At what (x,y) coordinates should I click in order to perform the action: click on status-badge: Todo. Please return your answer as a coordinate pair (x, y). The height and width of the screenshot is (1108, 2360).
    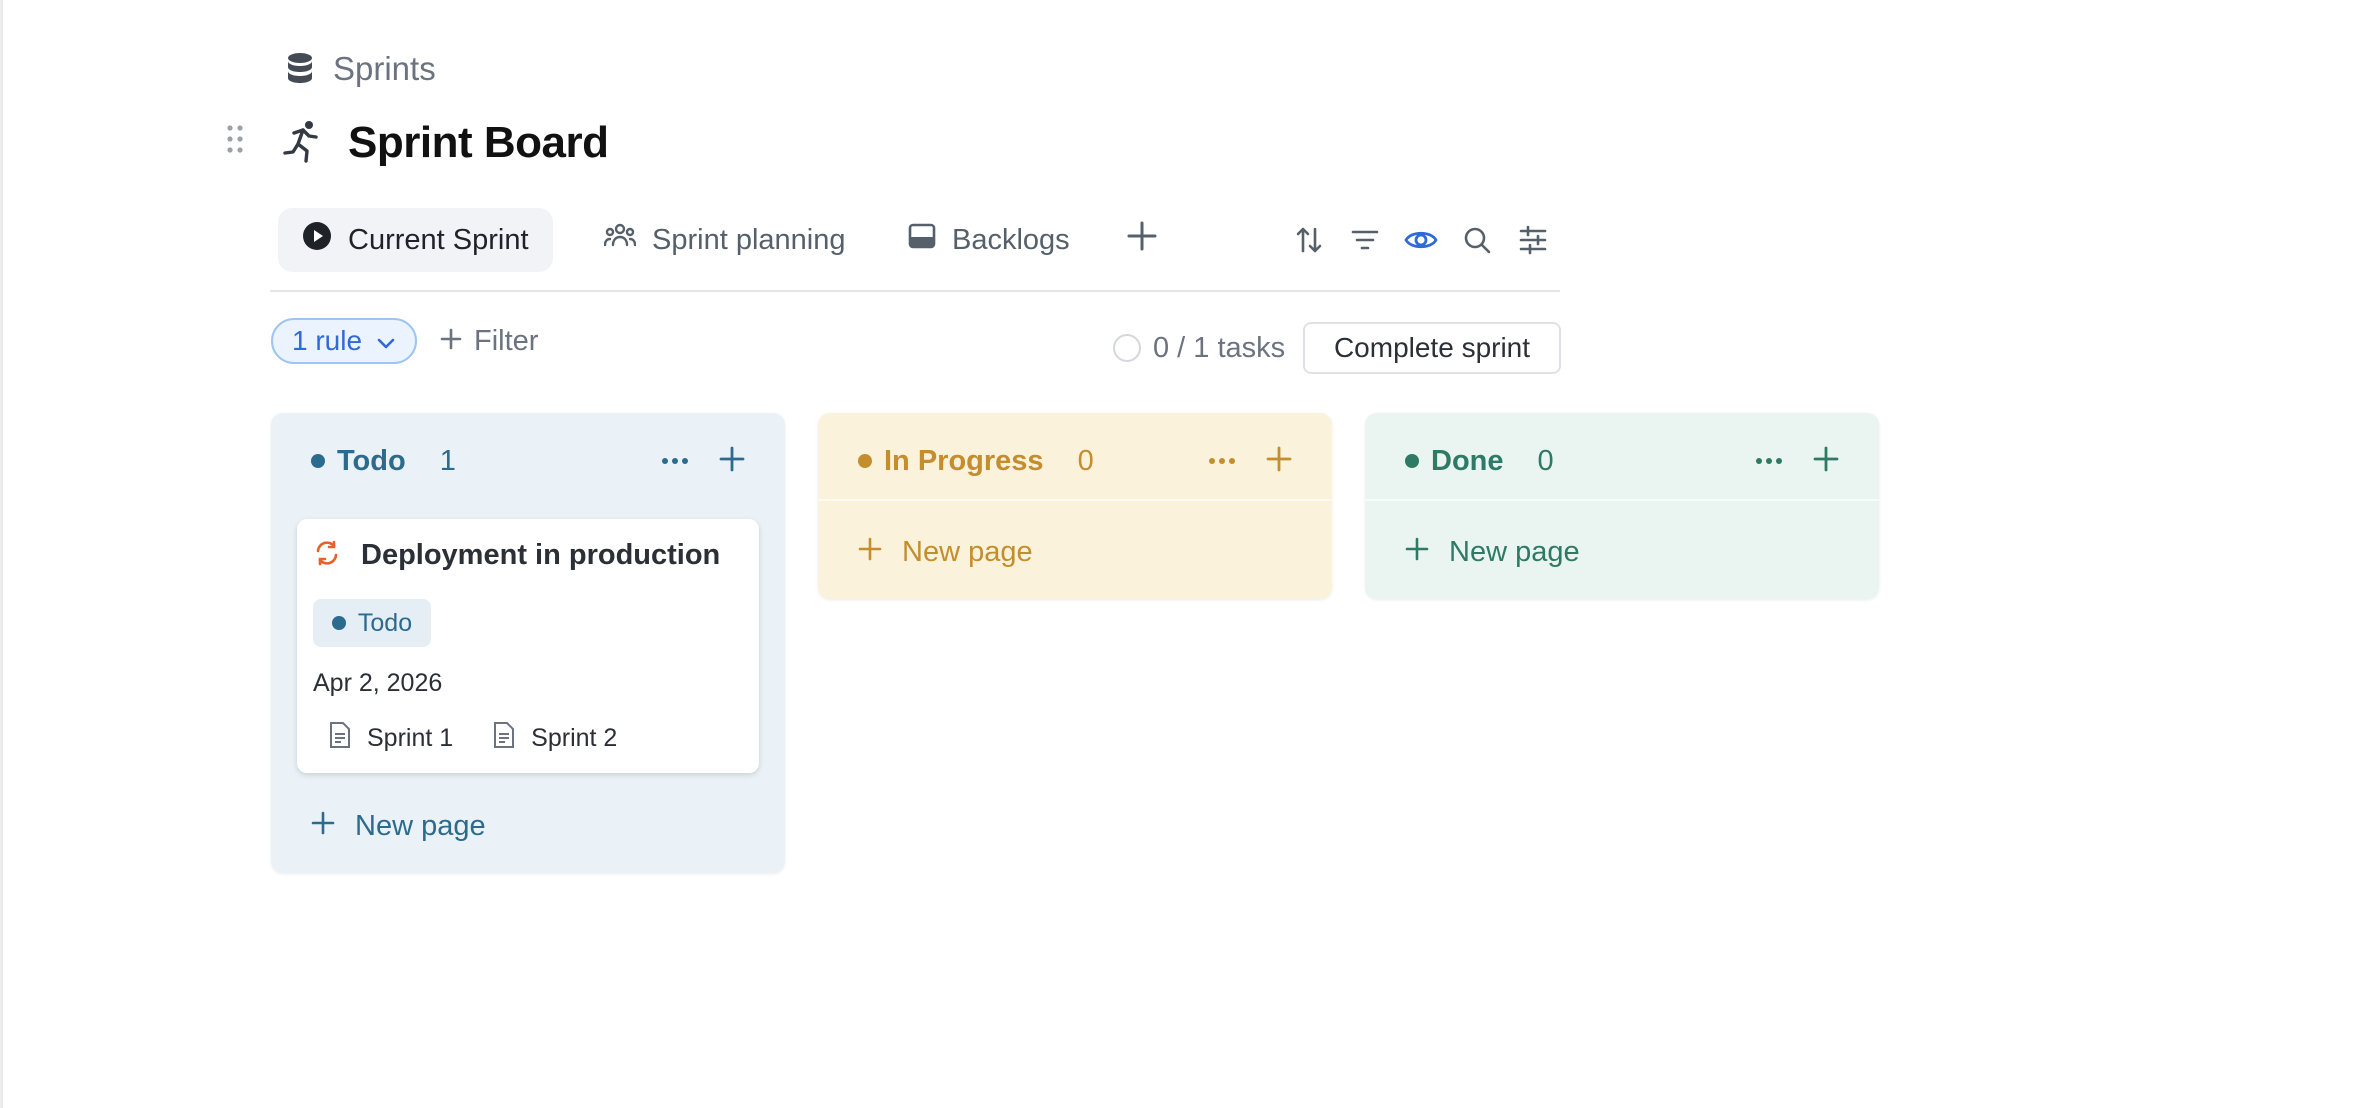
    Looking at the image, I should click on (372, 623).